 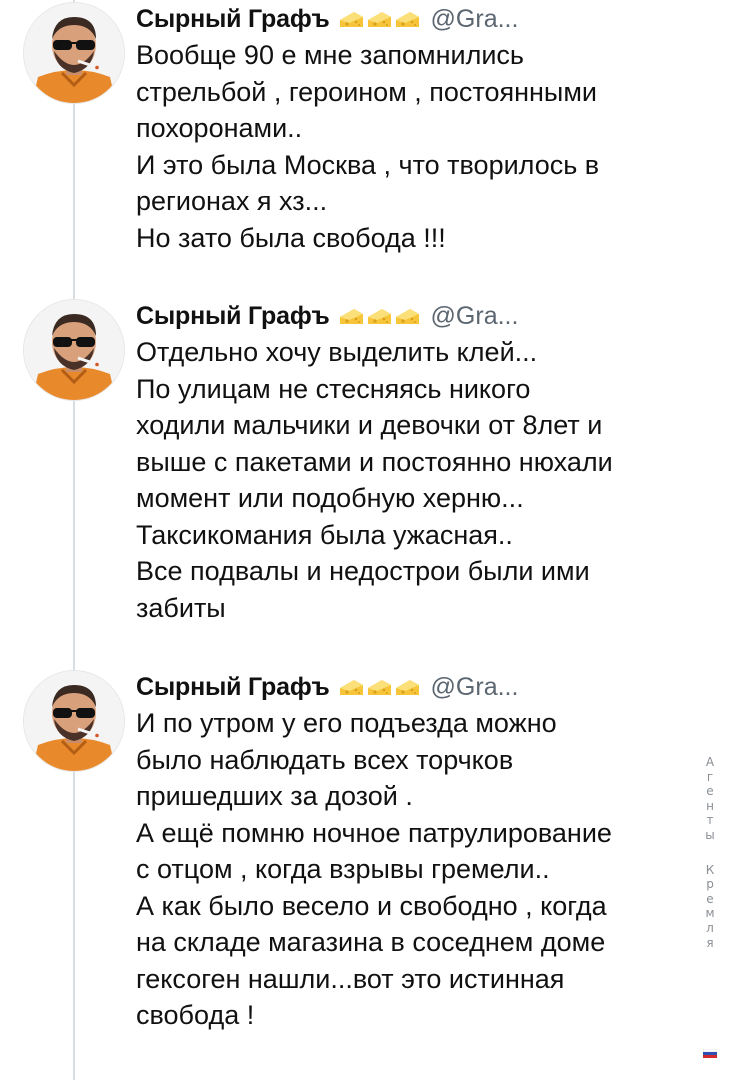 I want to click on watermark-letter: К, so click(x=710, y=869).